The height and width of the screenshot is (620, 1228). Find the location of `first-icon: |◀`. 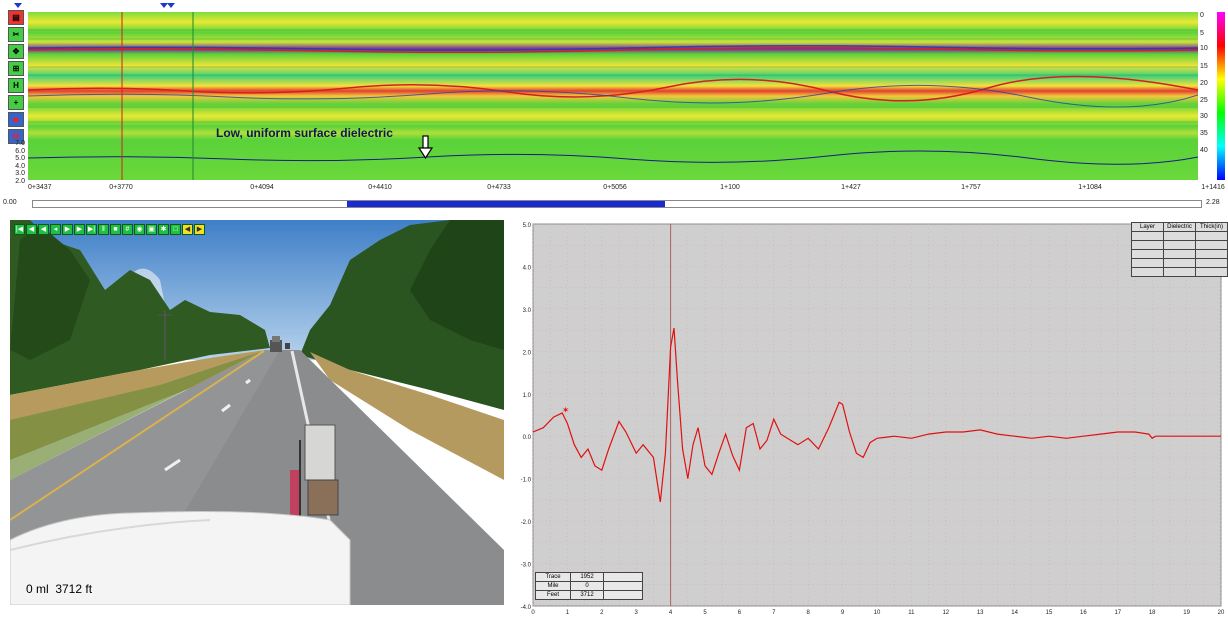

first-icon: |◀ is located at coordinates (19, 229).